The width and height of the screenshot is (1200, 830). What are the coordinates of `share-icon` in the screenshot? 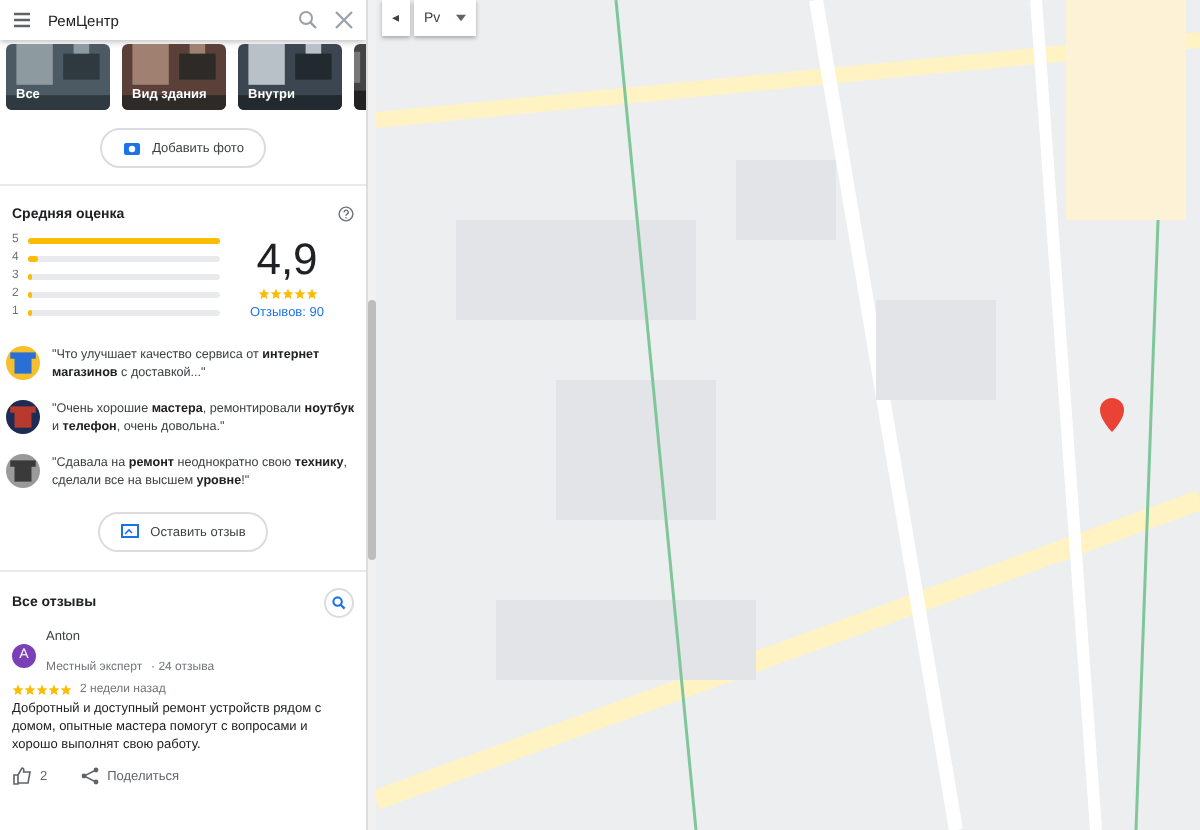 It's located at (89, 776).